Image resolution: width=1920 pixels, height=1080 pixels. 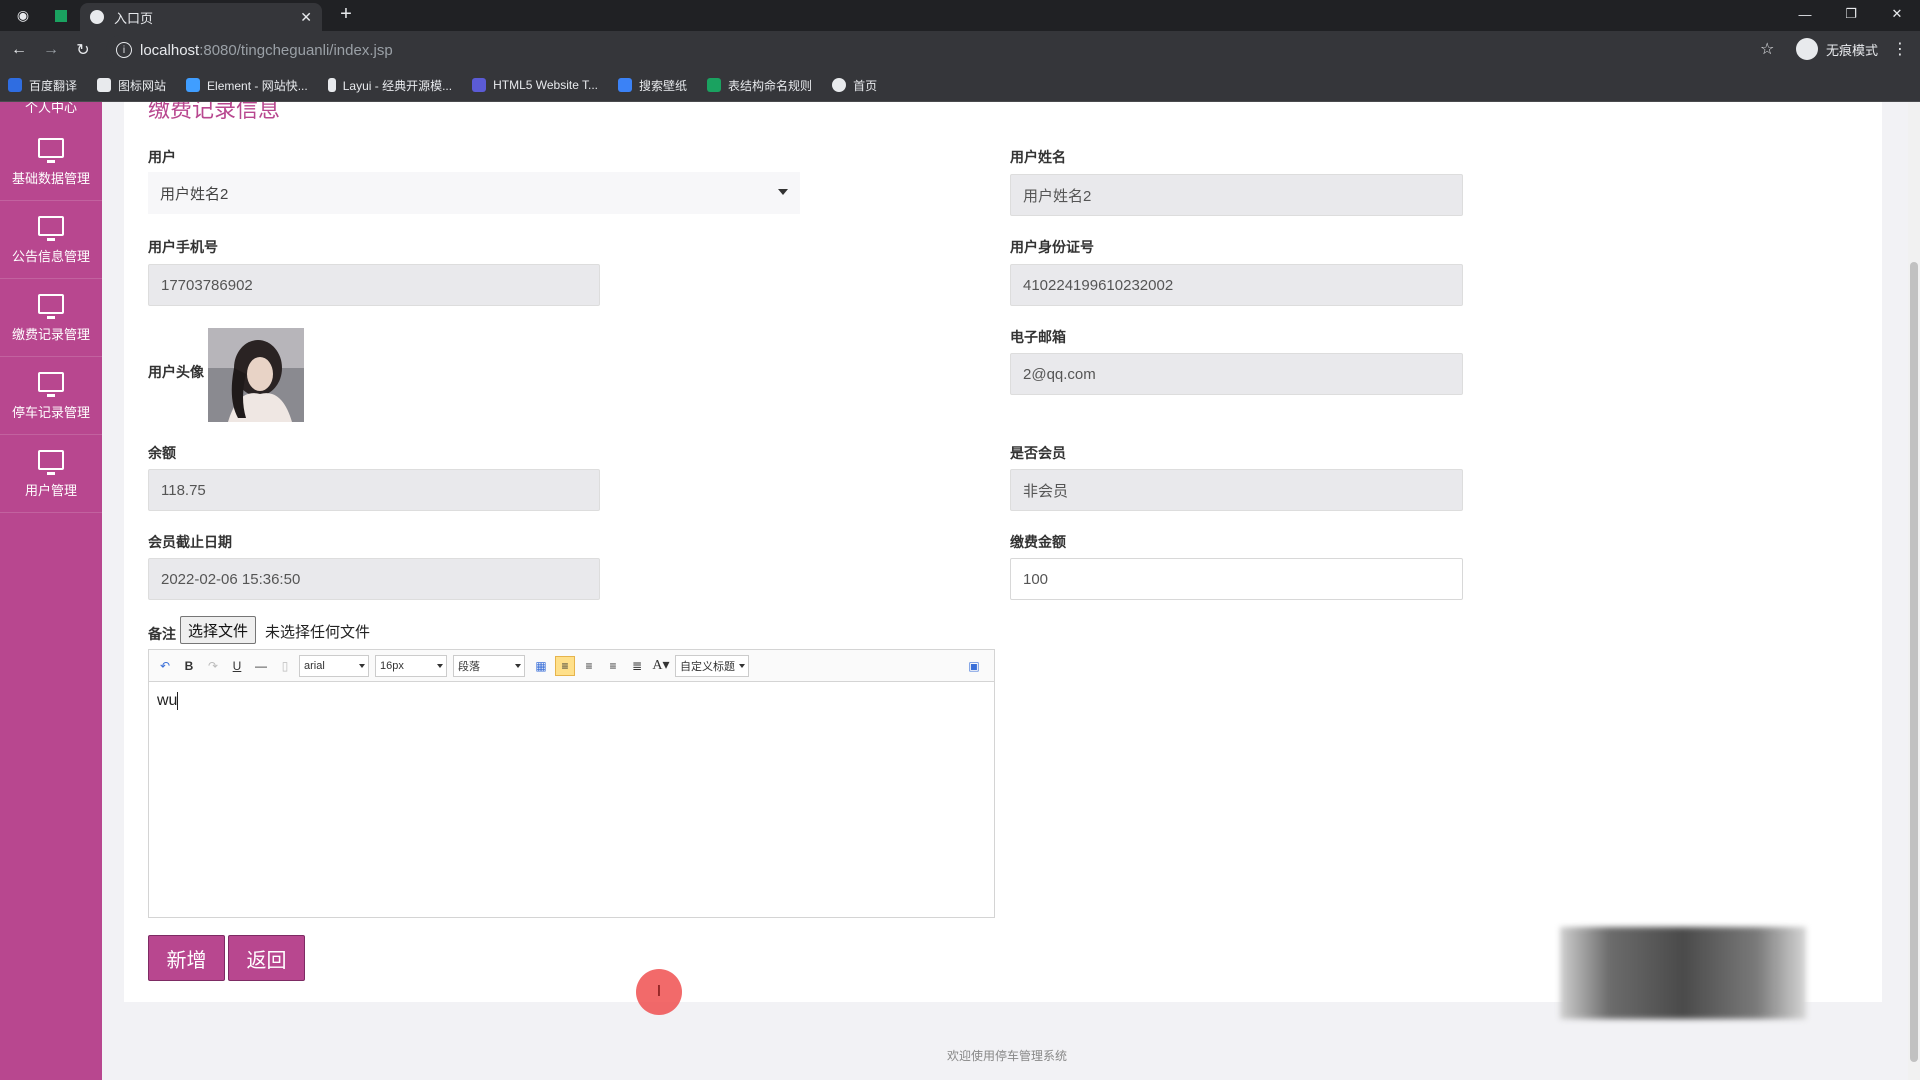 I want to click on amount-field: 100, so click(x=1236, y=579).